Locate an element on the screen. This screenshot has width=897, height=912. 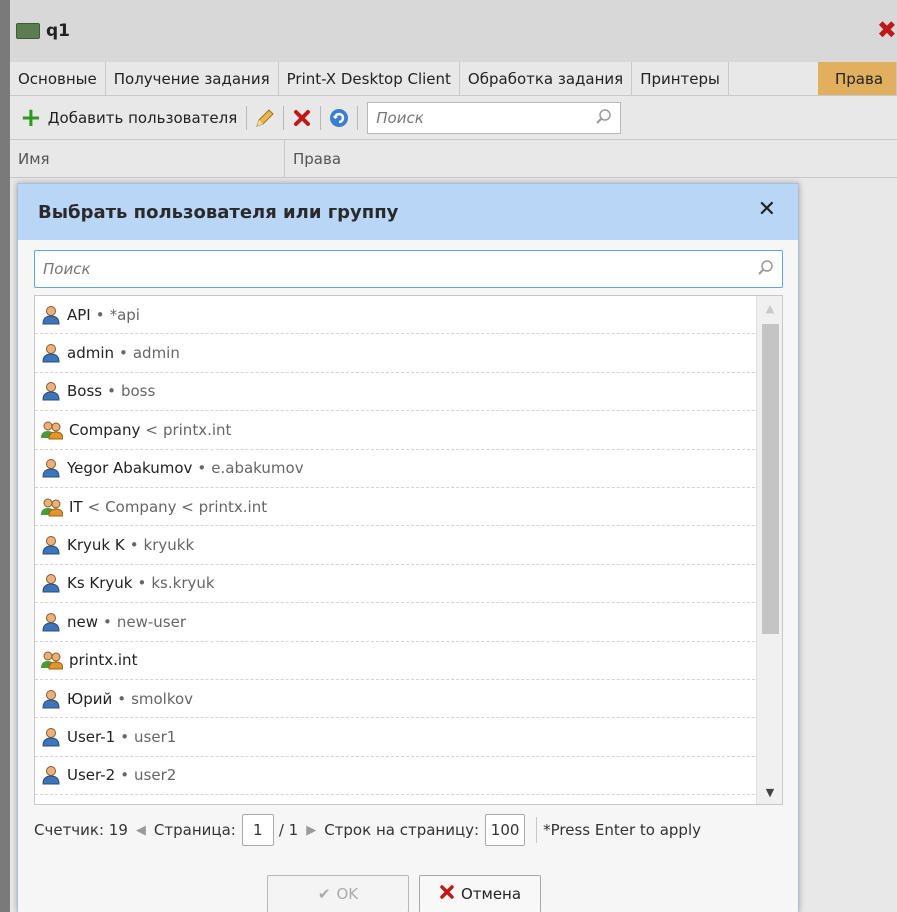
toolbar-search-input: Поиск is located at coordinates (494, 117).